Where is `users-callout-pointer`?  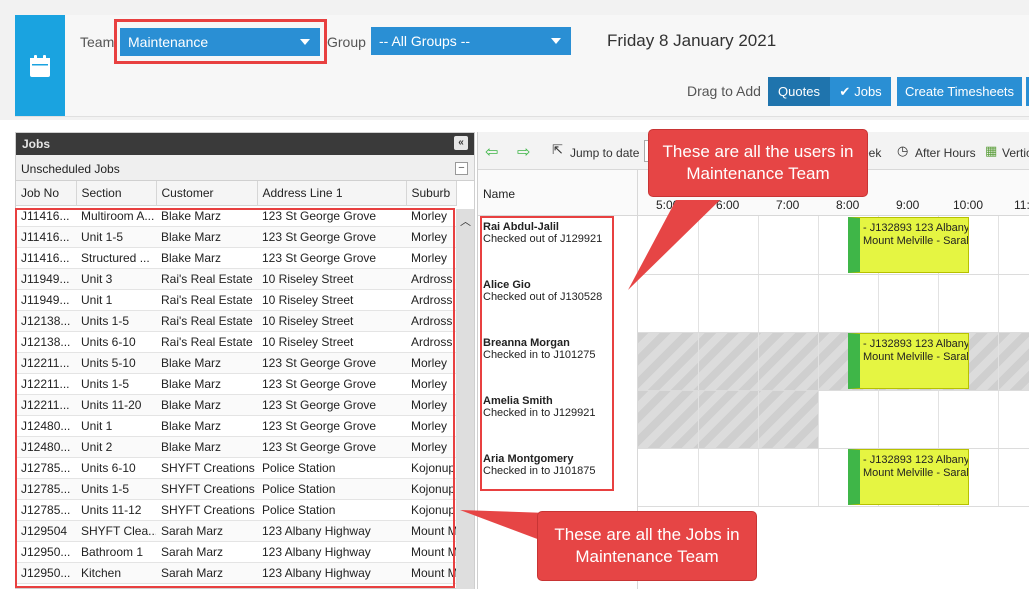 users-callout-pointer is located at coordinates (674, 245).